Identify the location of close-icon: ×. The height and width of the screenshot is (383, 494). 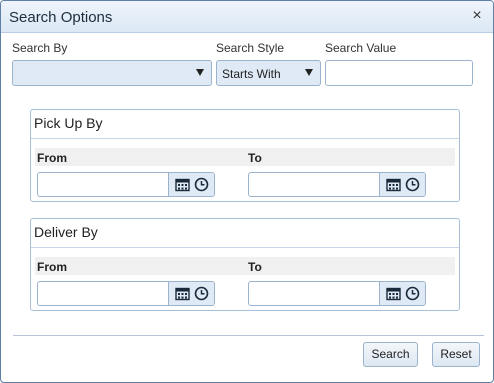
(477, 16).